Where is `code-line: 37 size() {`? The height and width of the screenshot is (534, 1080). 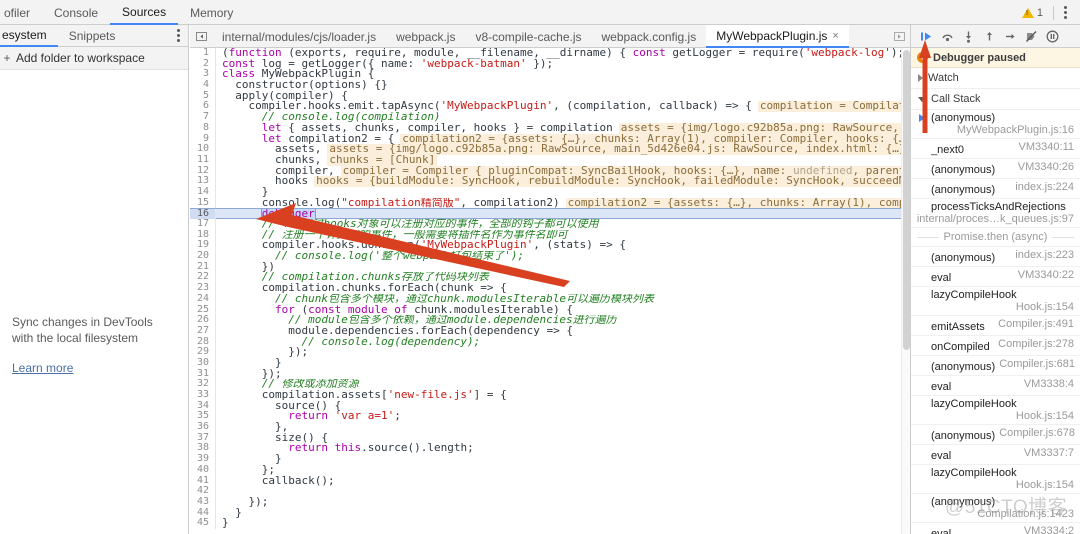
code-line: 37 size() { is located at coordinates (550, 438).